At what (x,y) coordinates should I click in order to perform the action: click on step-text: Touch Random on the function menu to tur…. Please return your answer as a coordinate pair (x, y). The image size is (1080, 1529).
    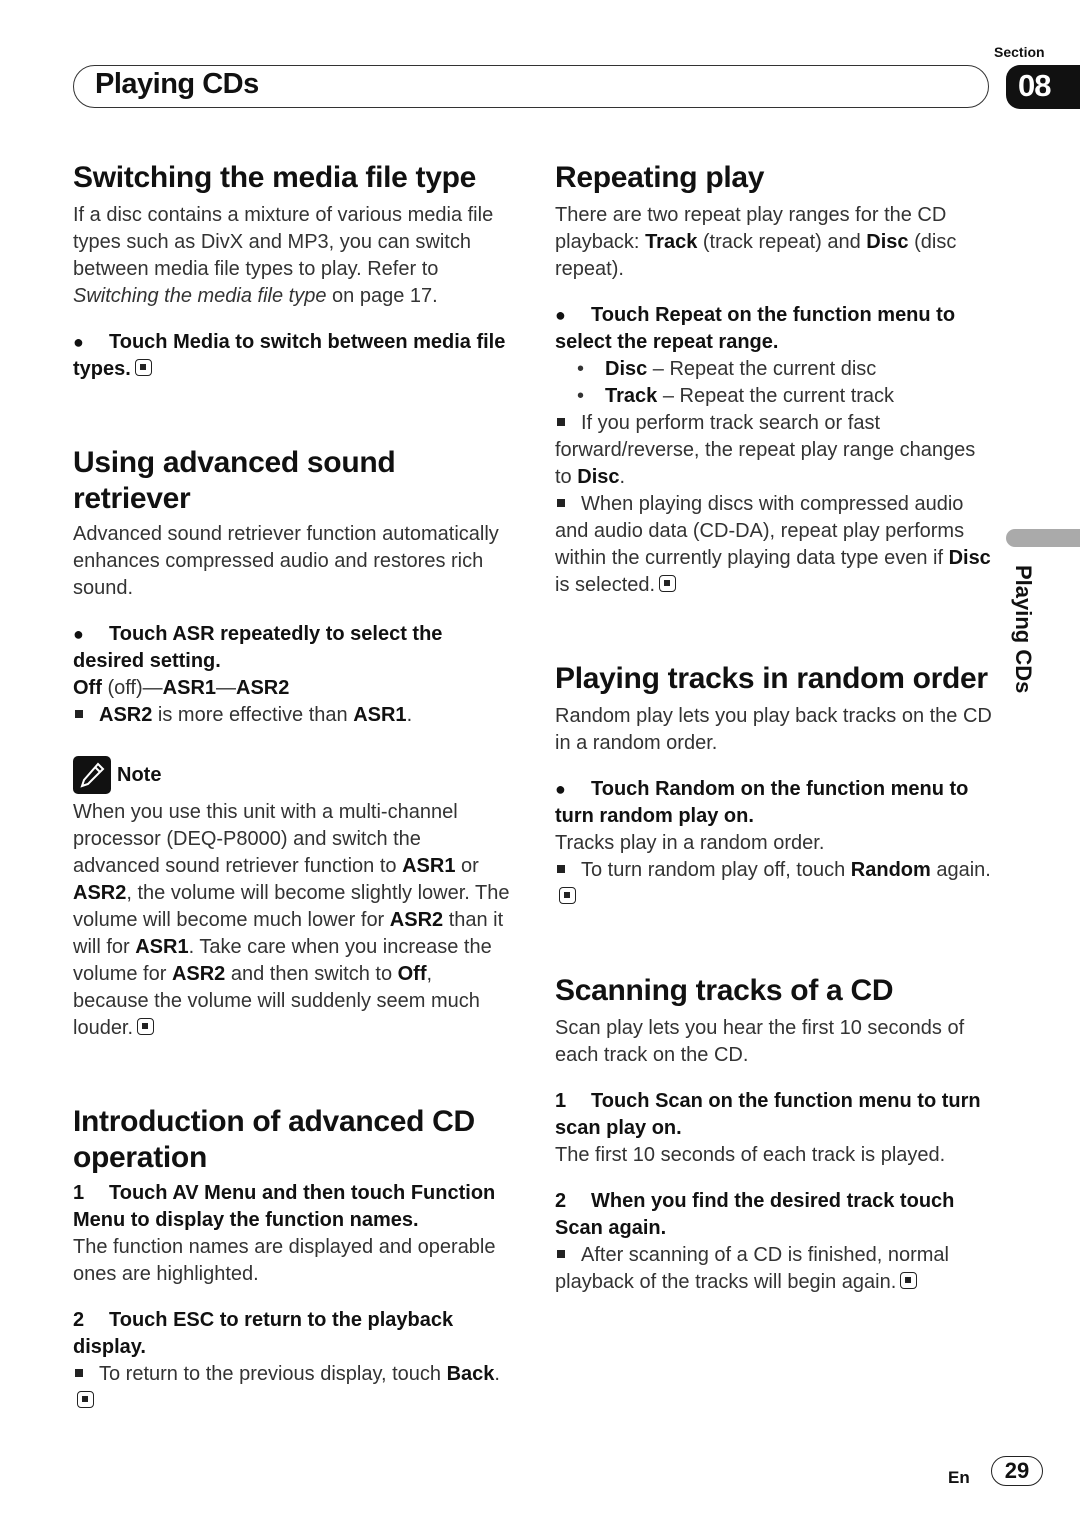
    Looking at the image, I should click on (762, 802).